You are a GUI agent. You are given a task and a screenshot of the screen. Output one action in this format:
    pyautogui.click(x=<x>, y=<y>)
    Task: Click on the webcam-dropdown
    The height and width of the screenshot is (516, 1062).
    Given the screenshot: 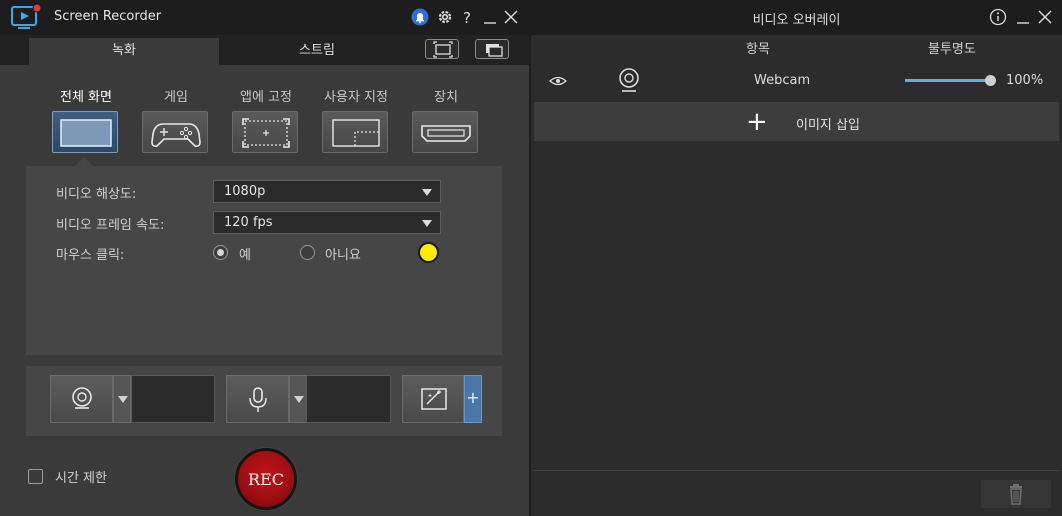 What is the action you would take?
    pyautogui.click(x=122, y=399)
    